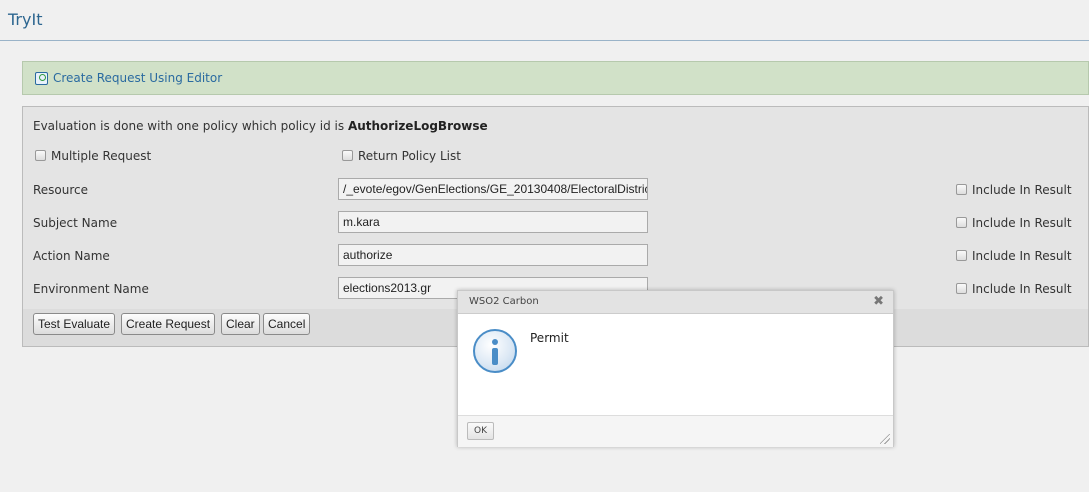 This screenshot has height=492, width=1089. What do you see at coordinates (493, 222) in the screenshot?
I see `subject-name-input: m.kara` at bounding box center [493, 222].